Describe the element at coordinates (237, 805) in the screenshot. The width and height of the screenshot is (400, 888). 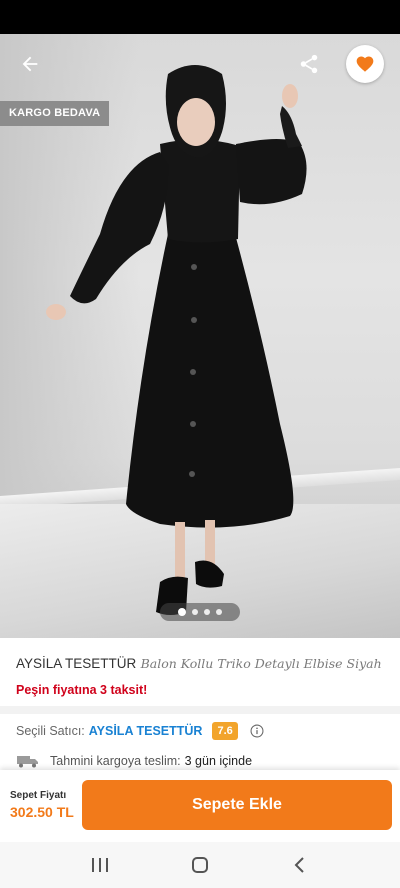
I see `add-to-cart-button: Sepete Ekle` at that location.